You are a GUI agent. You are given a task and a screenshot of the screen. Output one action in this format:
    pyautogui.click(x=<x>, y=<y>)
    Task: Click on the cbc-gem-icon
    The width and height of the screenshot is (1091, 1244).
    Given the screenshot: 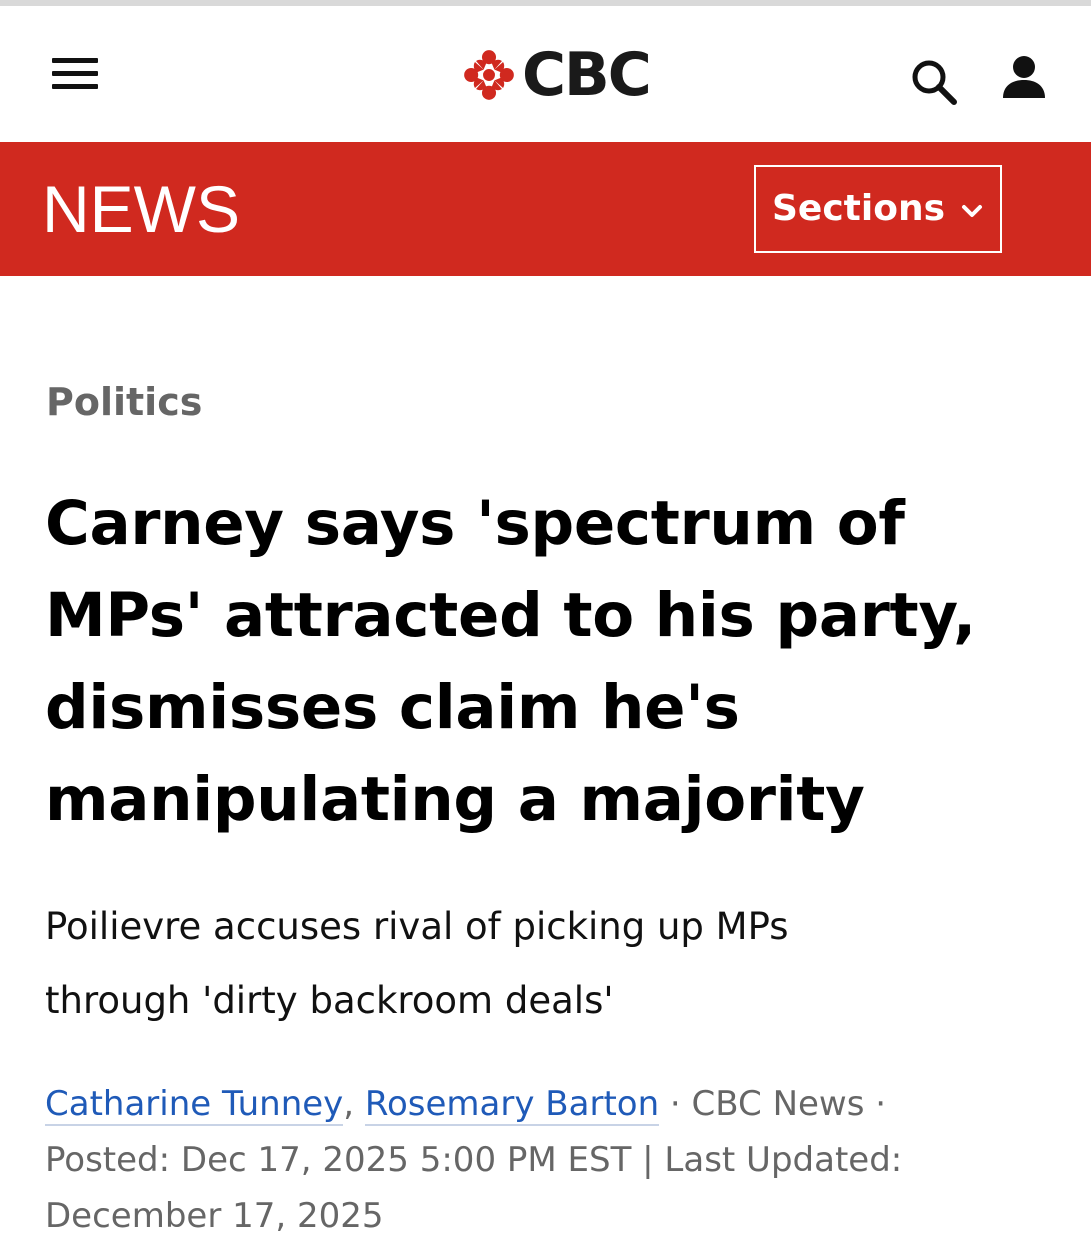 What is the action you would take?
    pyautogui.click(x=489, y=75)
    